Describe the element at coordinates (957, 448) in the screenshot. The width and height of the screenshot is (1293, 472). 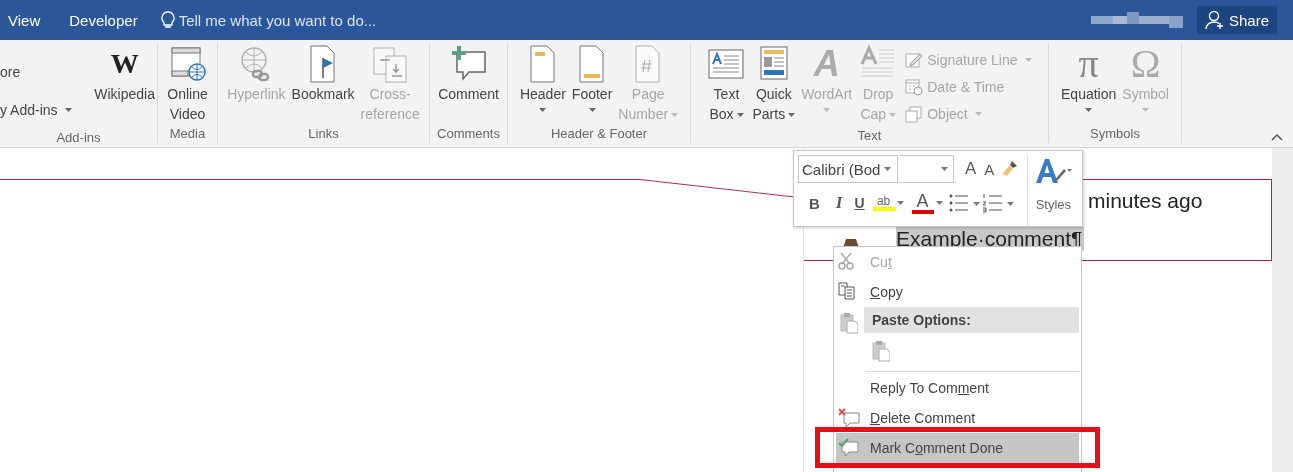
I see `menu-item: Mark Comment Done` at that location.